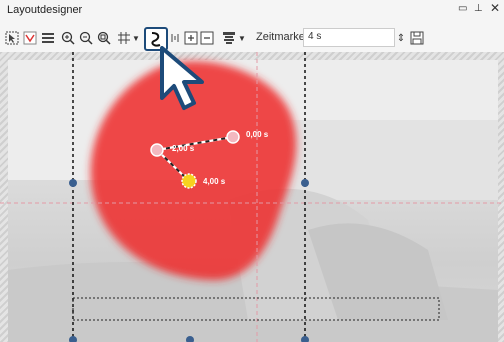 The width and height of the screenshot is (504, 342). What do you see at coordinates (191, 38) in the screenshot?
I see `add-point-icon` at bounding box center [191, 38].